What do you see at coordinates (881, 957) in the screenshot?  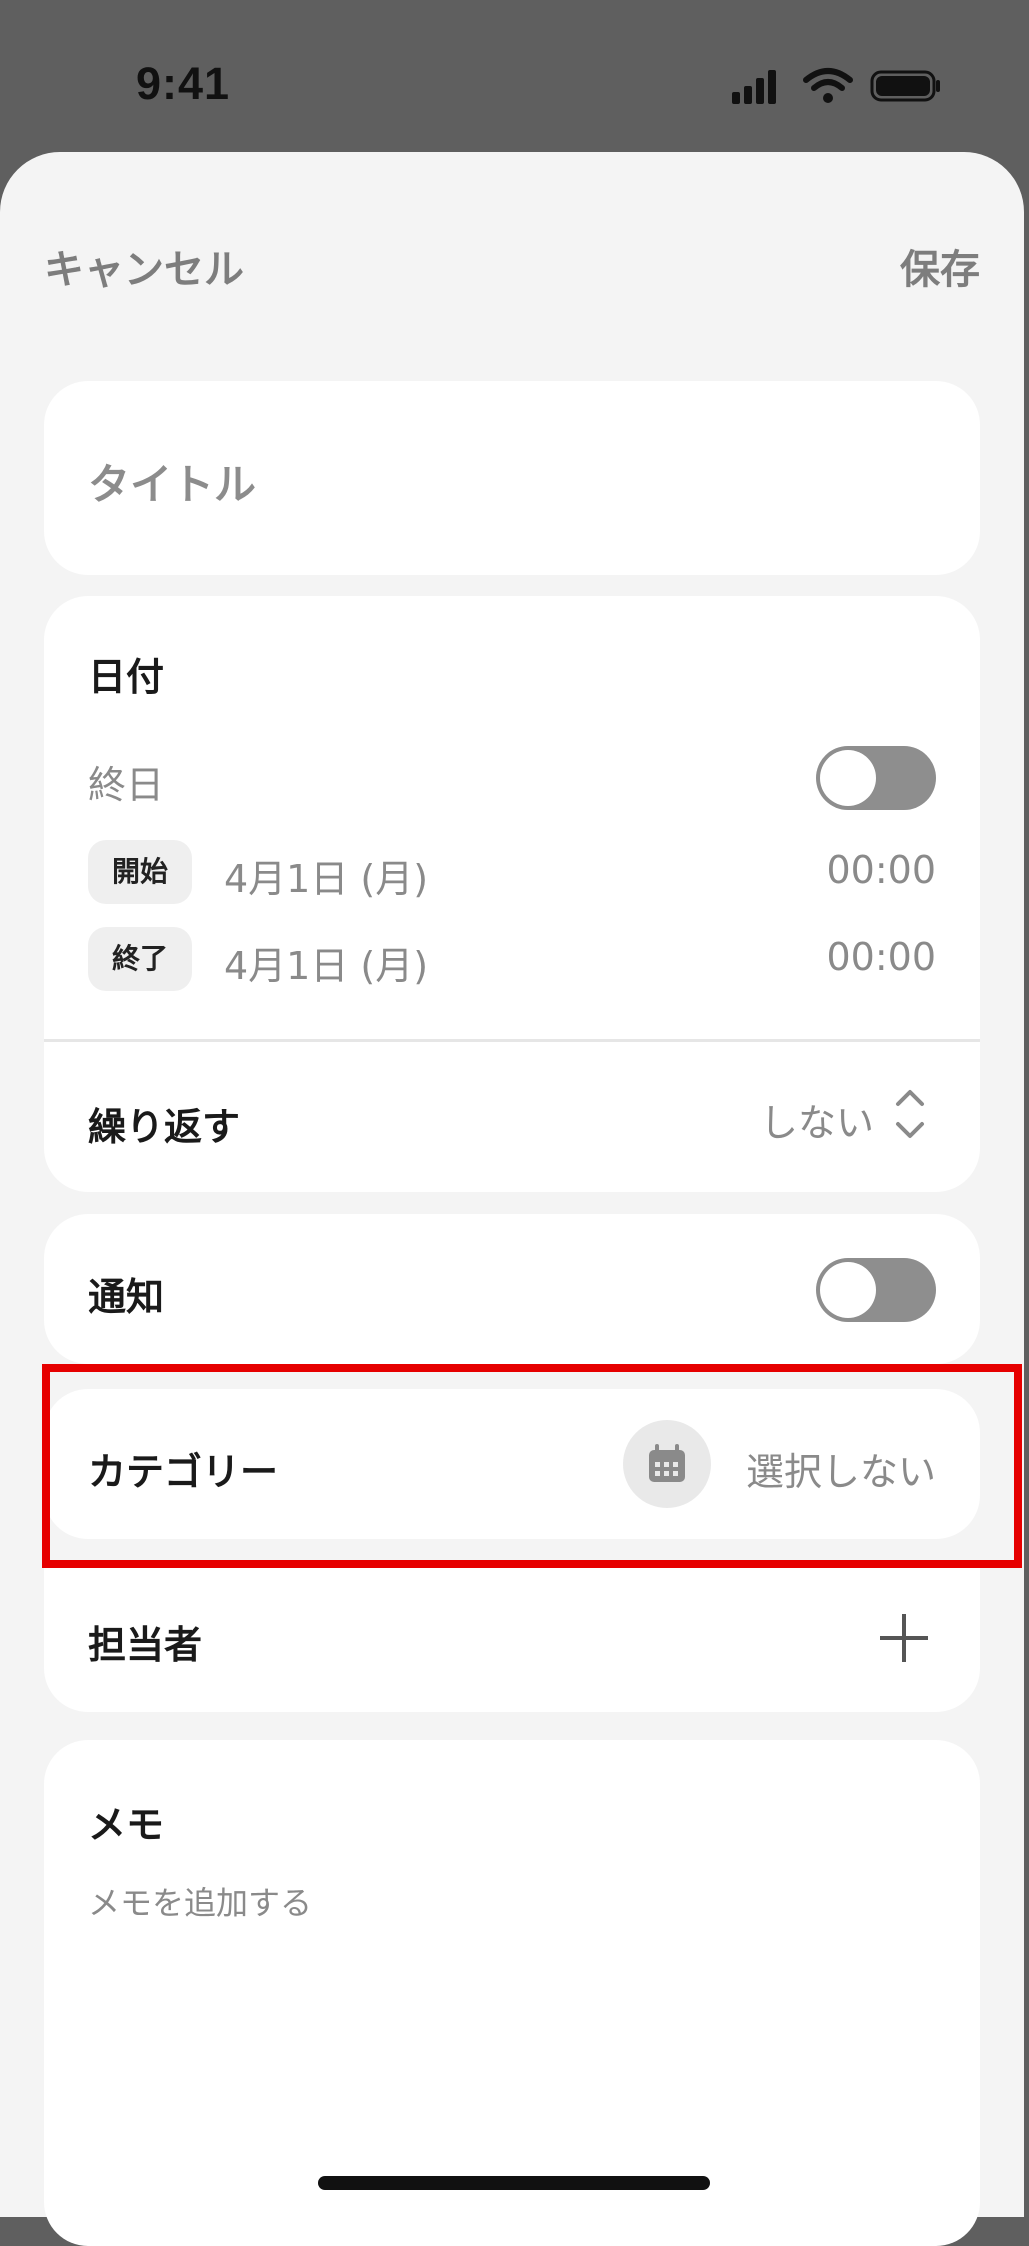 I see `end-time: 00:00` at bounding box center [881, 957].